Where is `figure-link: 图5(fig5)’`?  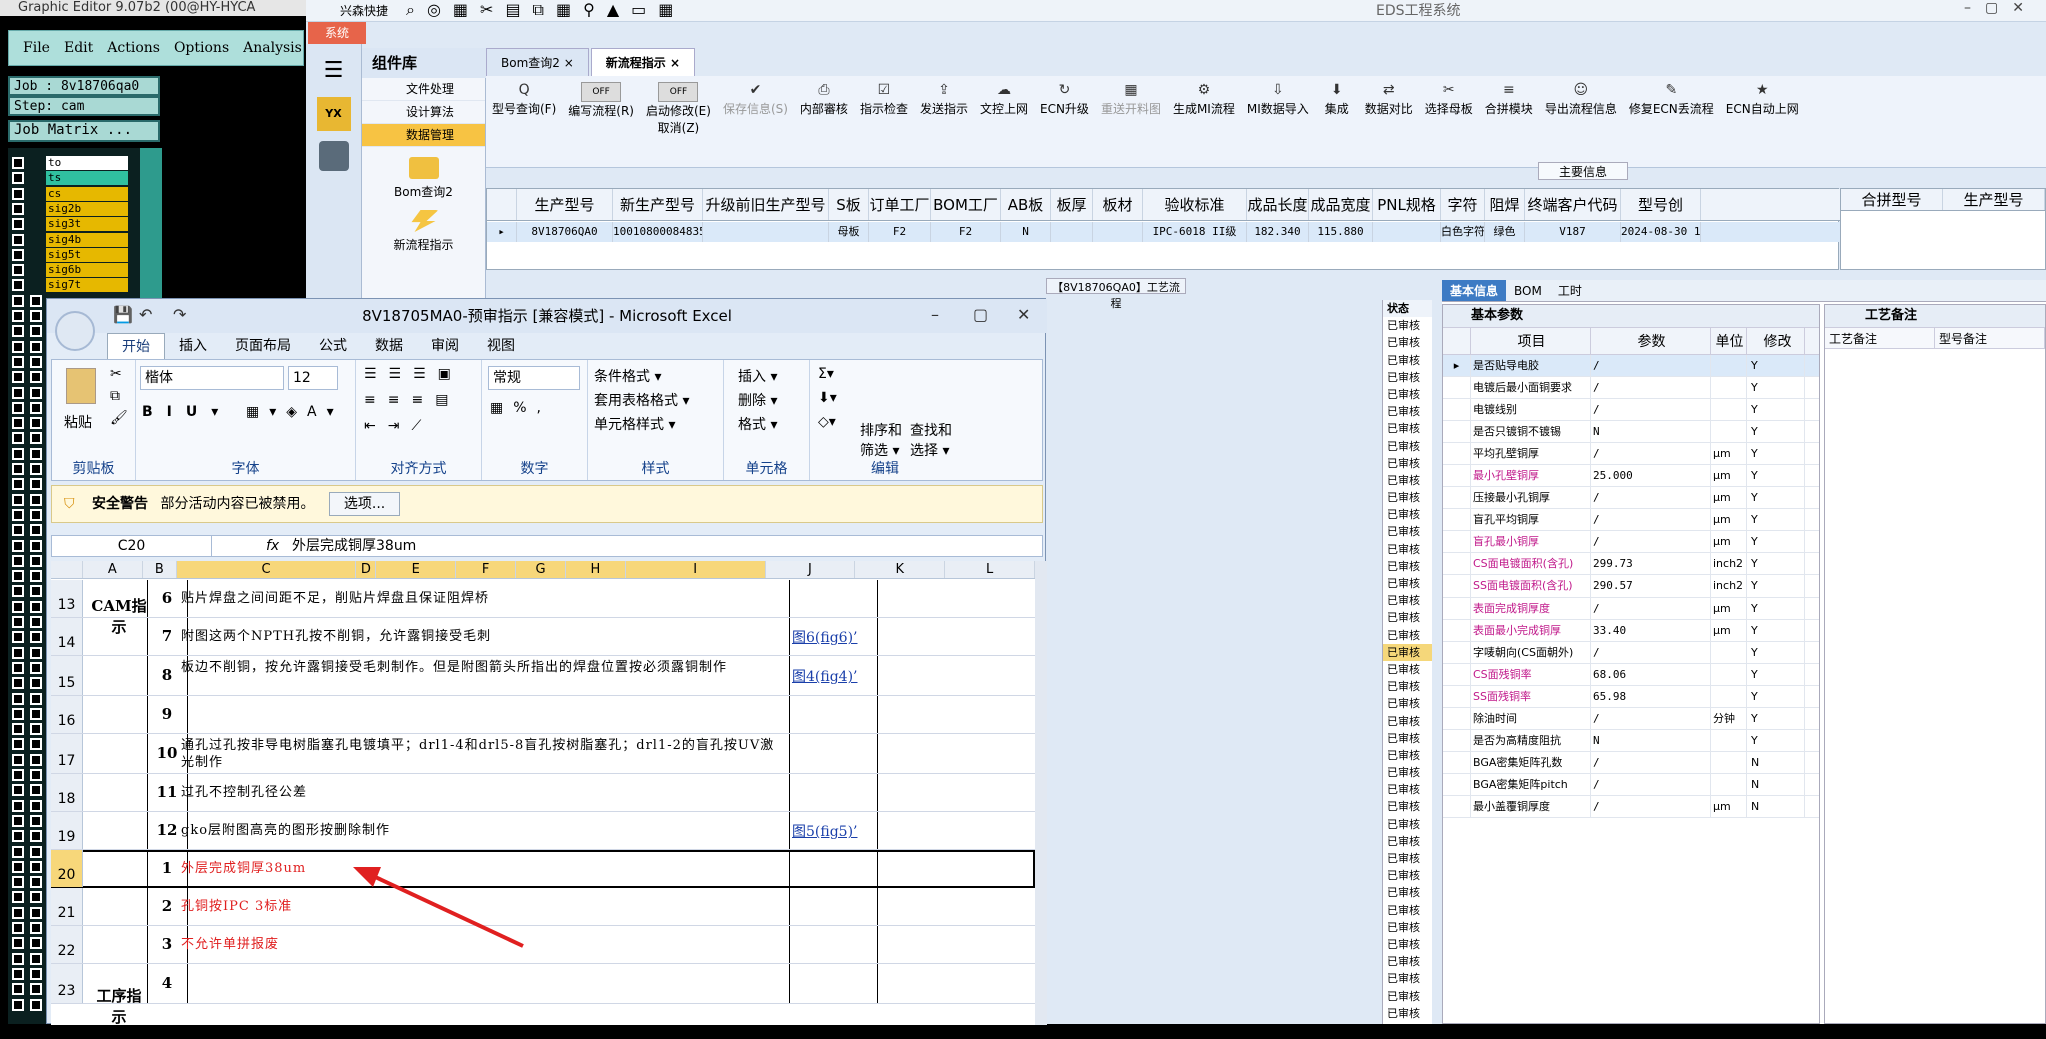 figure-link: 图5(fig5)’ is located at coordinates (825, 831).